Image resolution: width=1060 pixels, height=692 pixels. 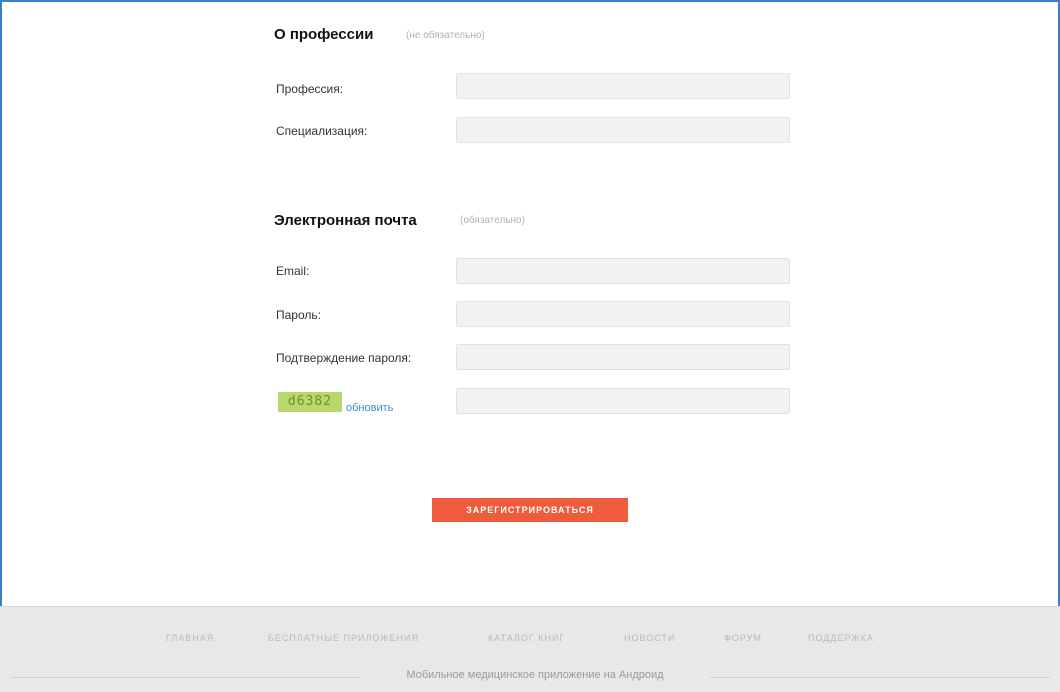 What do you see at coordinates (445, 35) in the screenshot?
I see `profession-section-note: (не обязательно)` at bounding box center [445, 35].